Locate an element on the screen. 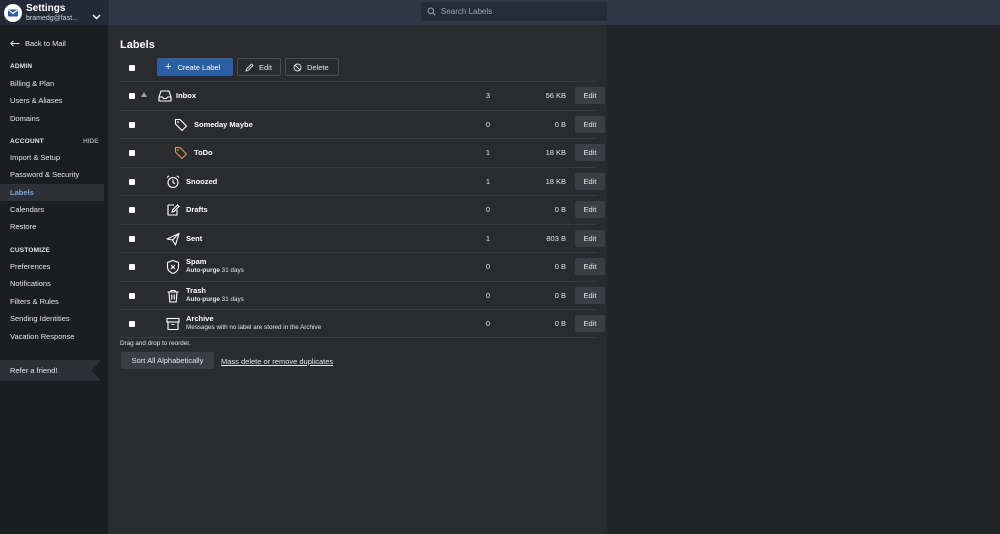 The width and height of the screenshot is (1000, 534). delete-button-text: Delete is located at coordinates (318, 67).